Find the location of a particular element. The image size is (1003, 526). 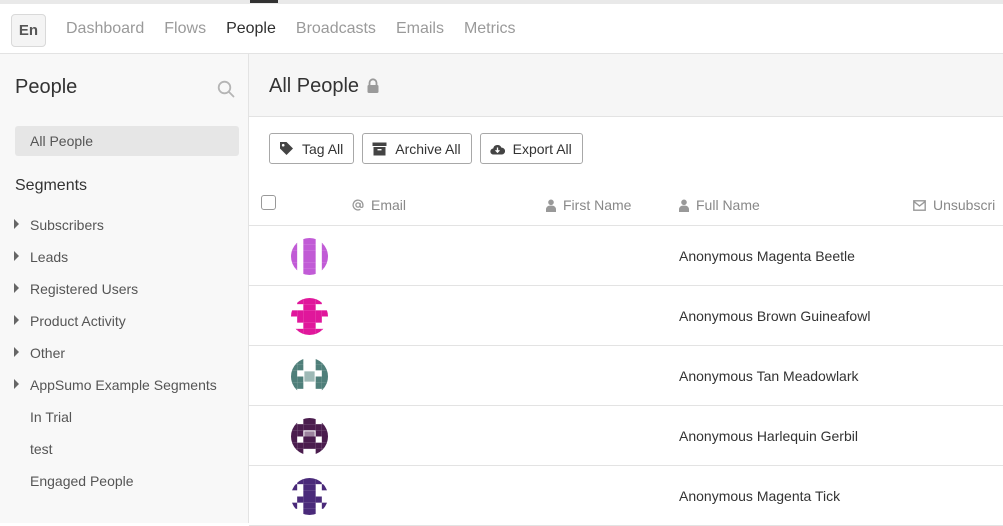

segment-other: Other is located at coordinates (124, 359).